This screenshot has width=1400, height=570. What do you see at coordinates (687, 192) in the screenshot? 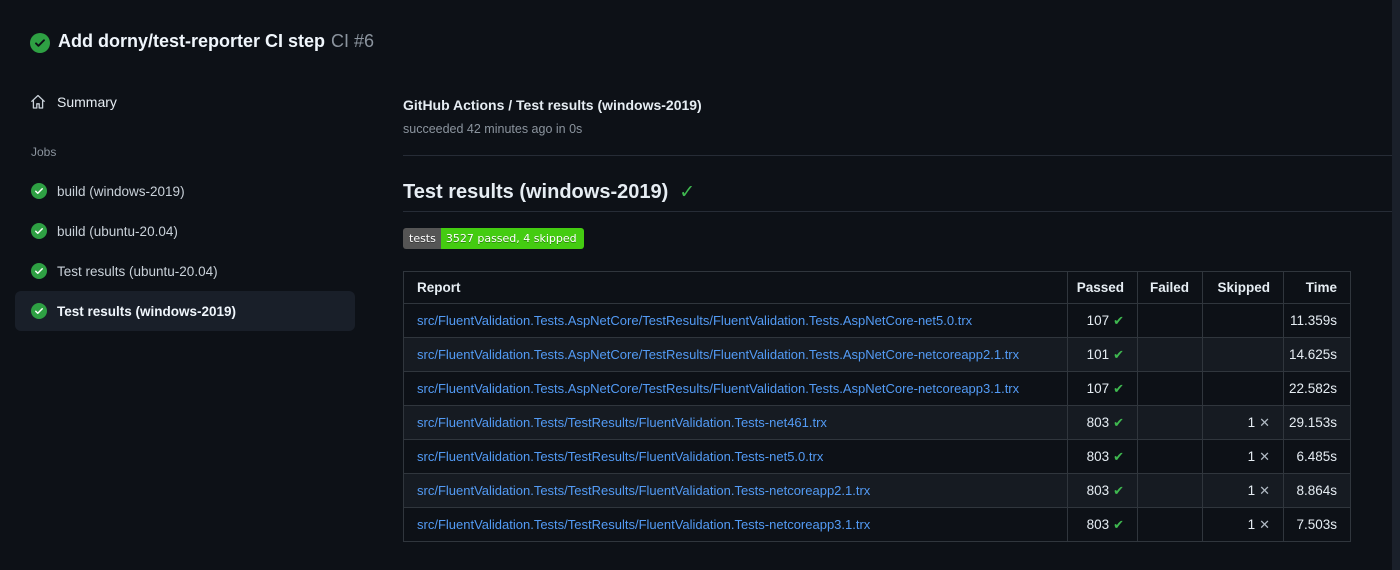
I see `success-check-icon: ✓` at bounding box center [687, 192].